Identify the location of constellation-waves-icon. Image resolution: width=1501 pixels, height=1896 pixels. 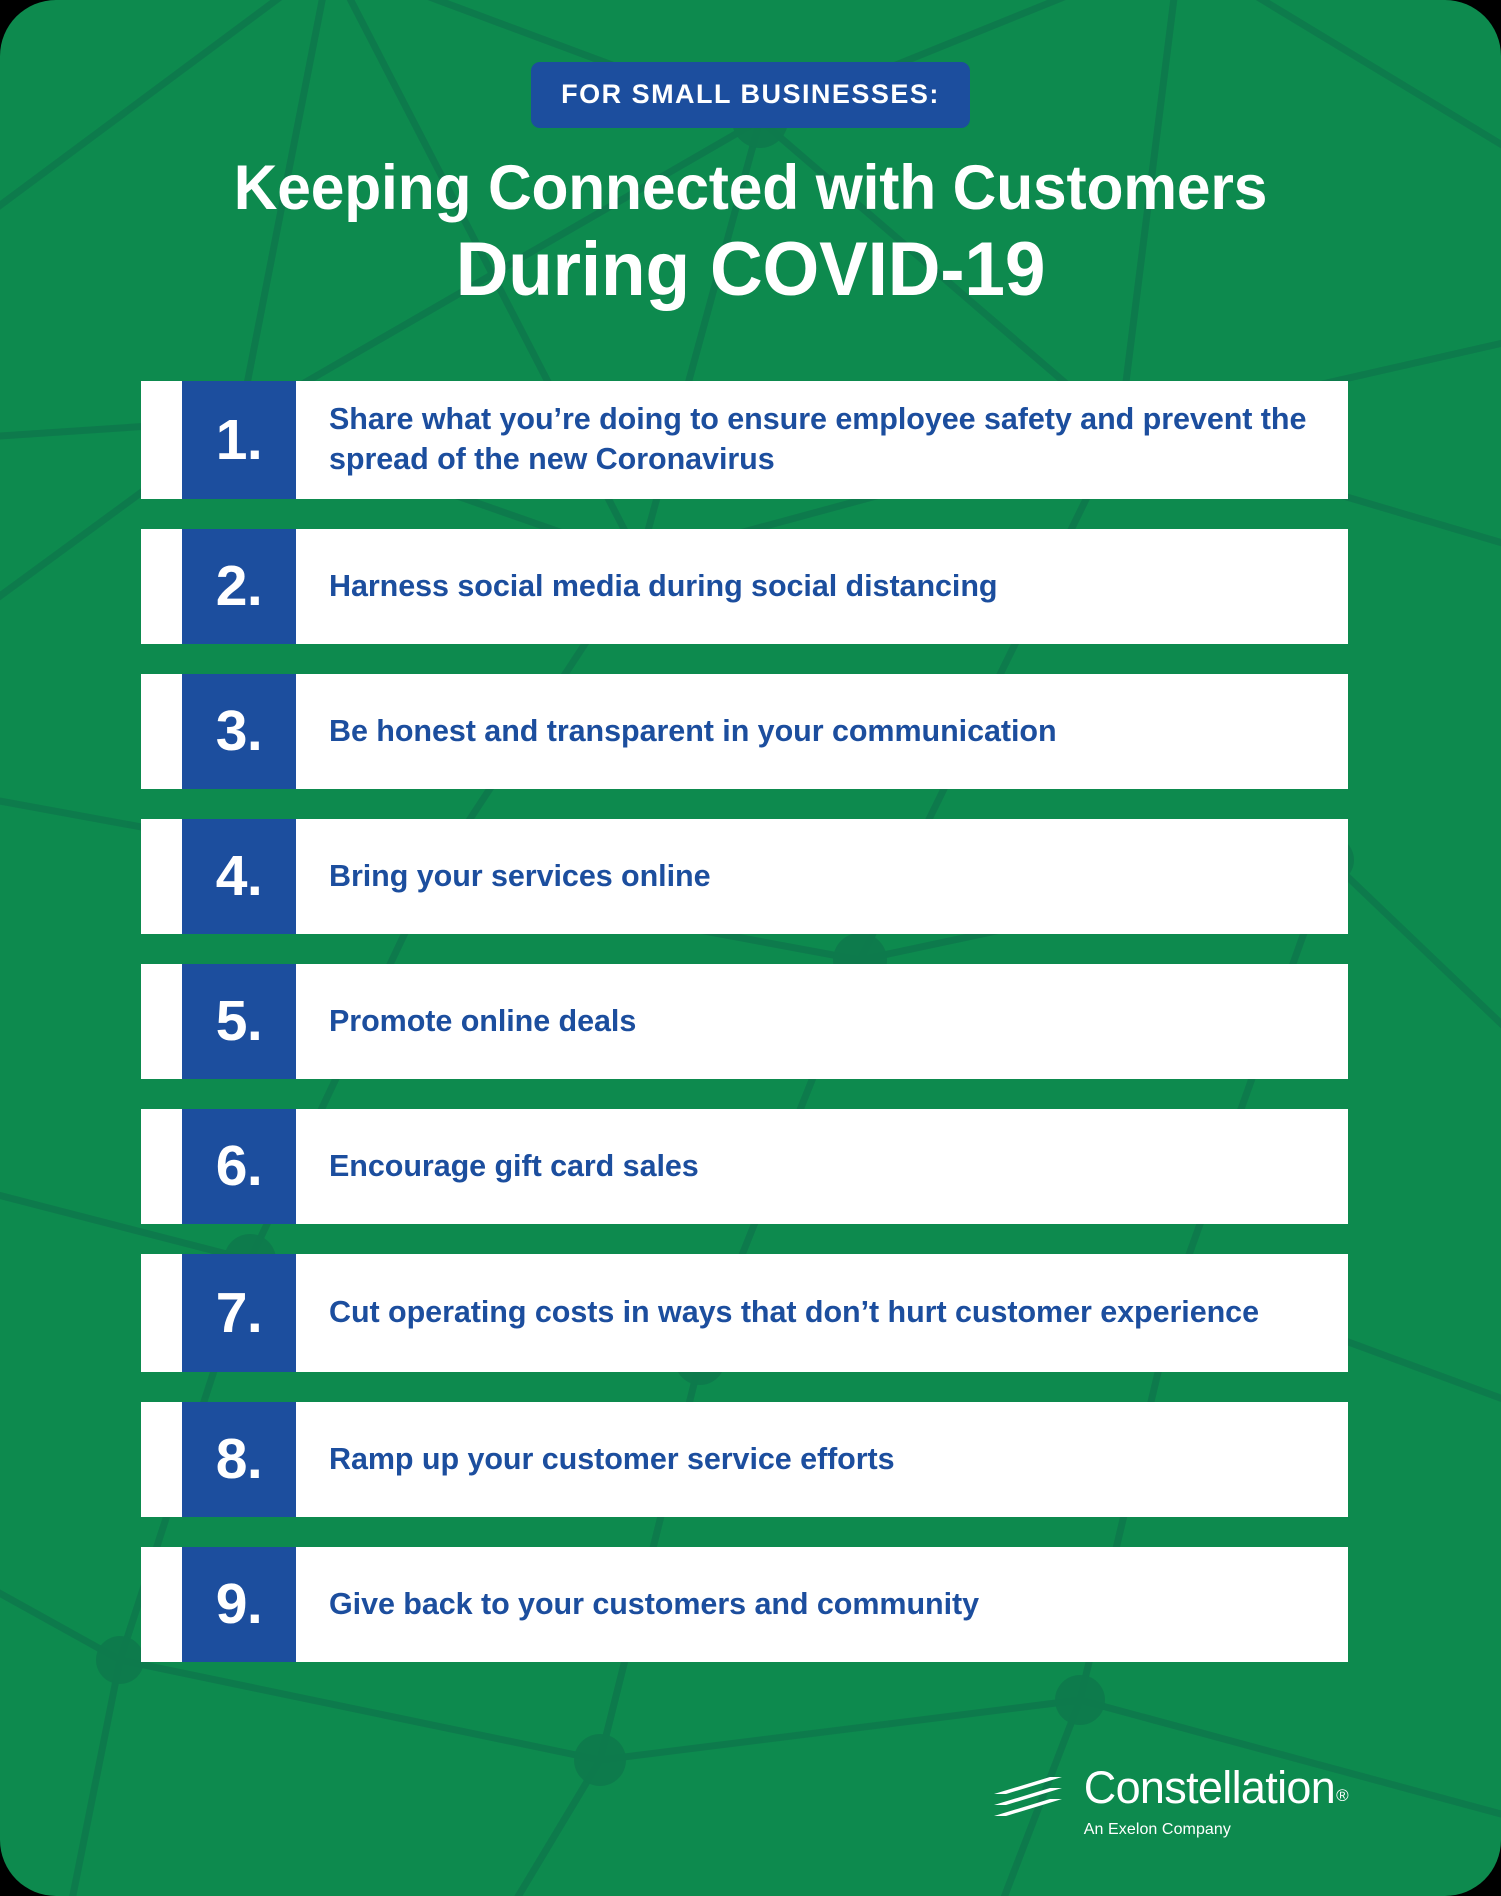
(1027, 1796).